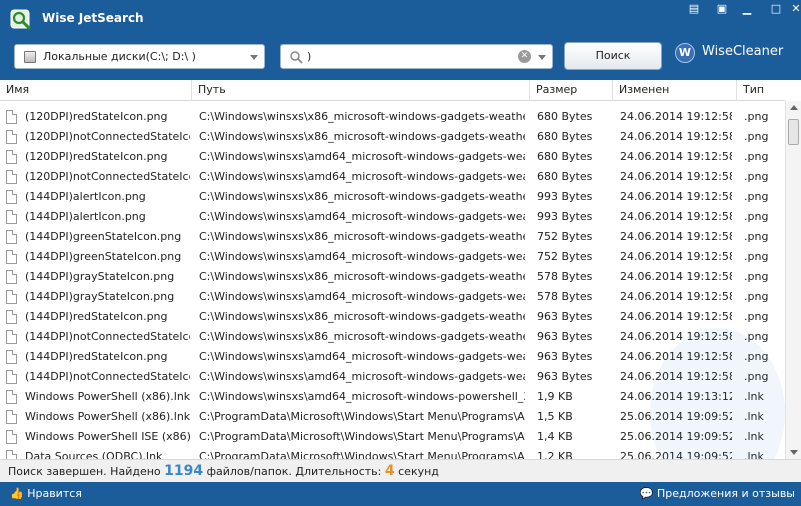 The height and width of the screenshot is (506, 801). What do you see at coordinates (565, 256) in the screenshot?
I see `cell-size: 752 Bytes` at bounding box center [565, 256].